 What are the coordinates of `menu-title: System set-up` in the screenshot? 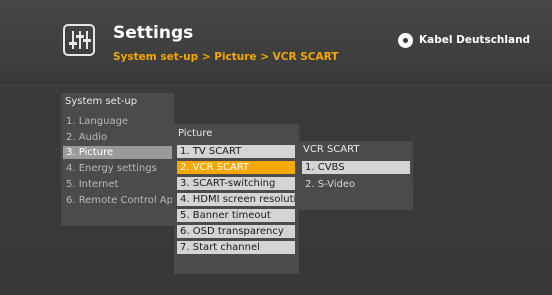 It's located at (101, 101).